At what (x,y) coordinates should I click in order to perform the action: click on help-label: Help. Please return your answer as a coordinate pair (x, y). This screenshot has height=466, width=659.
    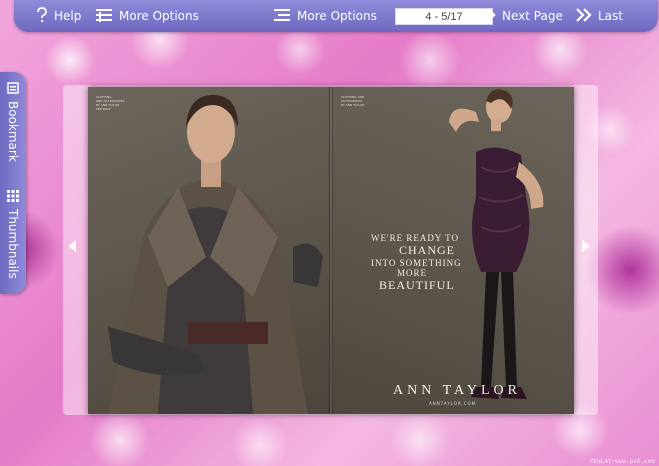
    Looking at the image, I should click on (68, 16).